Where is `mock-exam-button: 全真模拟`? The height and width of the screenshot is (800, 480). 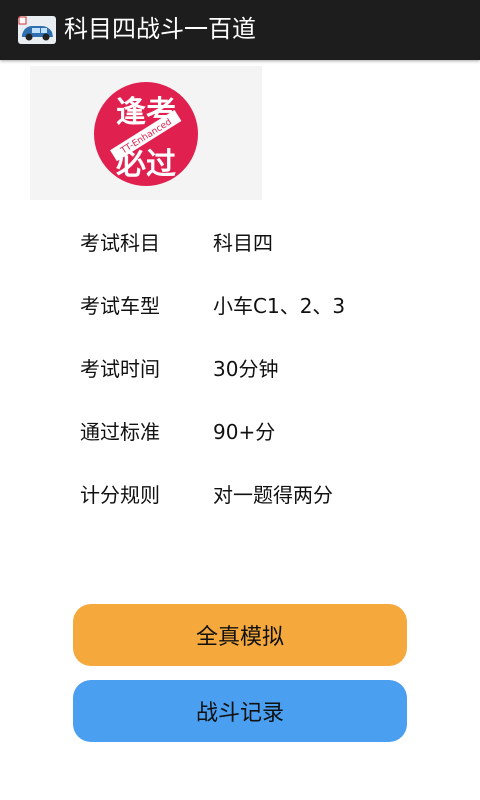 mock-exam-button: 全真模拟 is located at coordinates (240, 635).